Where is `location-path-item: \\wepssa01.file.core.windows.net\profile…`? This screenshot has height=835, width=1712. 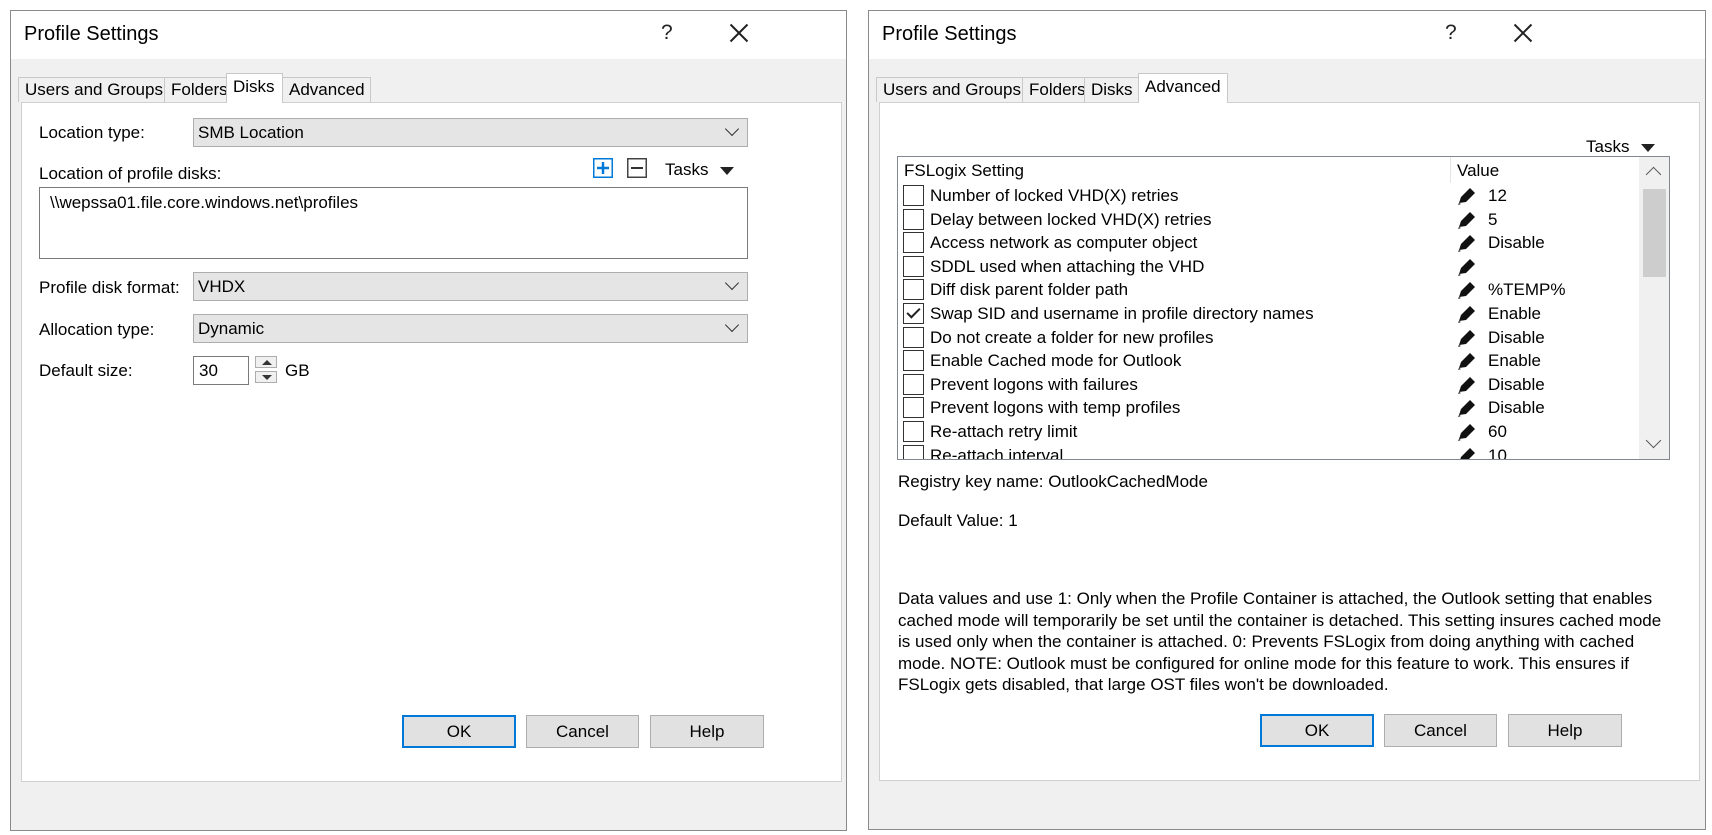 location-path-item: \\wepssa01.file.core.windows.net\profile… is located at coordinates (204, 203).